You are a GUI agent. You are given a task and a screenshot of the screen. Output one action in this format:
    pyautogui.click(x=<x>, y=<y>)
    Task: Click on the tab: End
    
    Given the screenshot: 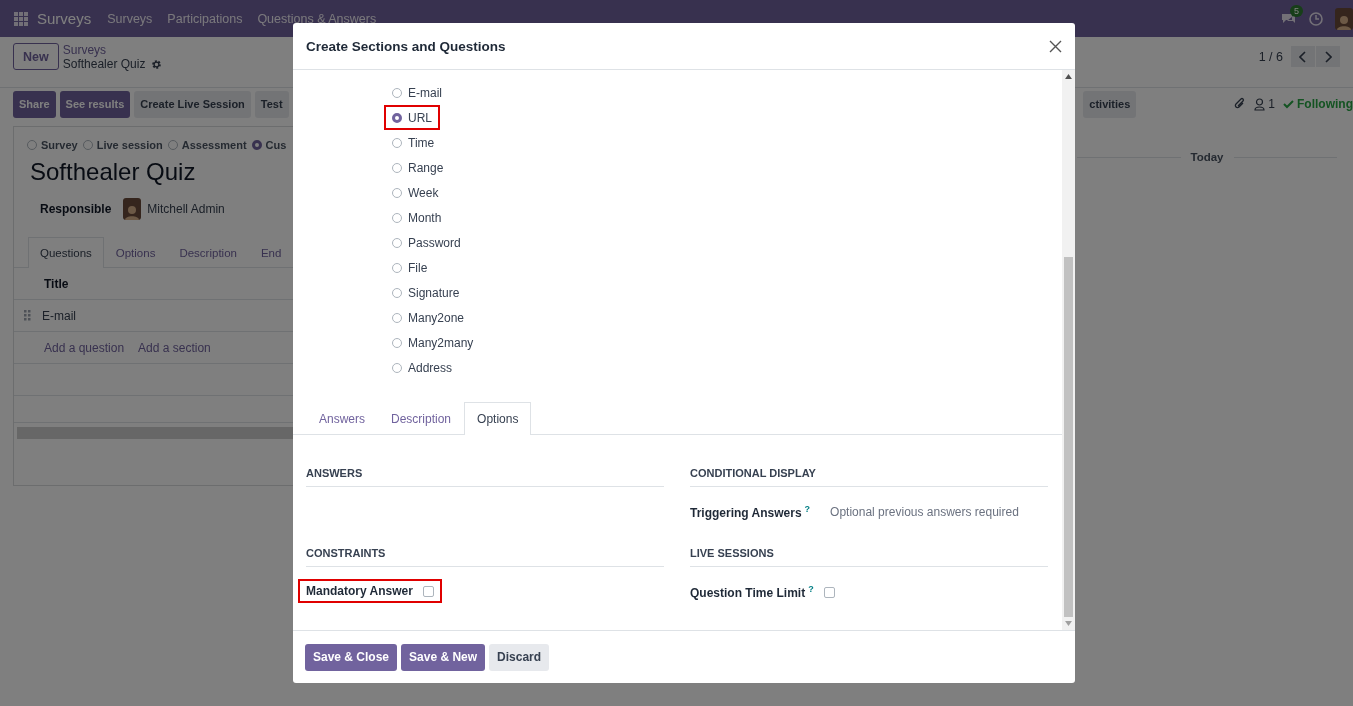 What is the action you would take?
    pyautogui.click(x=271, y=252)
    